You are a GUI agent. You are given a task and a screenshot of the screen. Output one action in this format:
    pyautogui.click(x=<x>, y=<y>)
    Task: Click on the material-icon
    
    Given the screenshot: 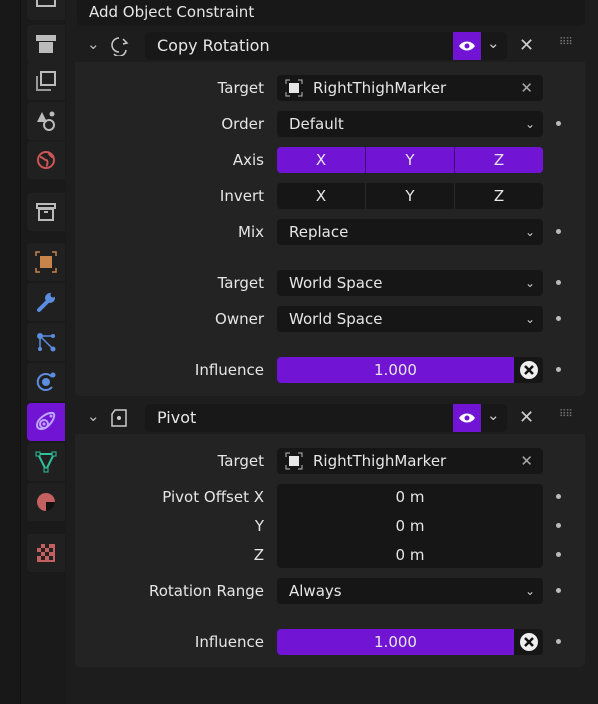 What is the action you would take?
    pyautogui.click(x=46, y=502)
    